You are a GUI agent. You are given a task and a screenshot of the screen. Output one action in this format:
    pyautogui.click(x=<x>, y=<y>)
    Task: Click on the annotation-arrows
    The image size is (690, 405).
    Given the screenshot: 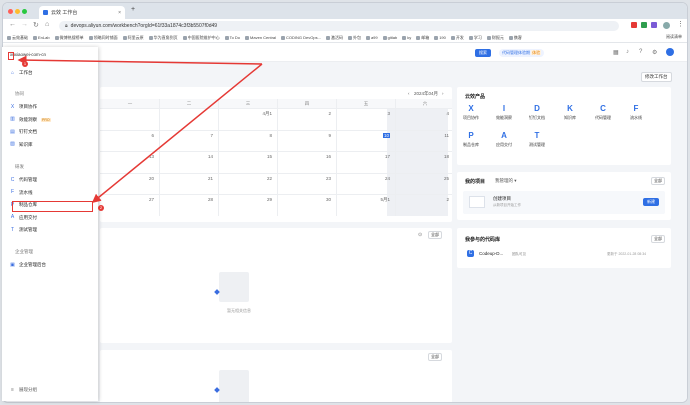 What is the action you would take?
    pyautogui.click(x=140, y=129)
    